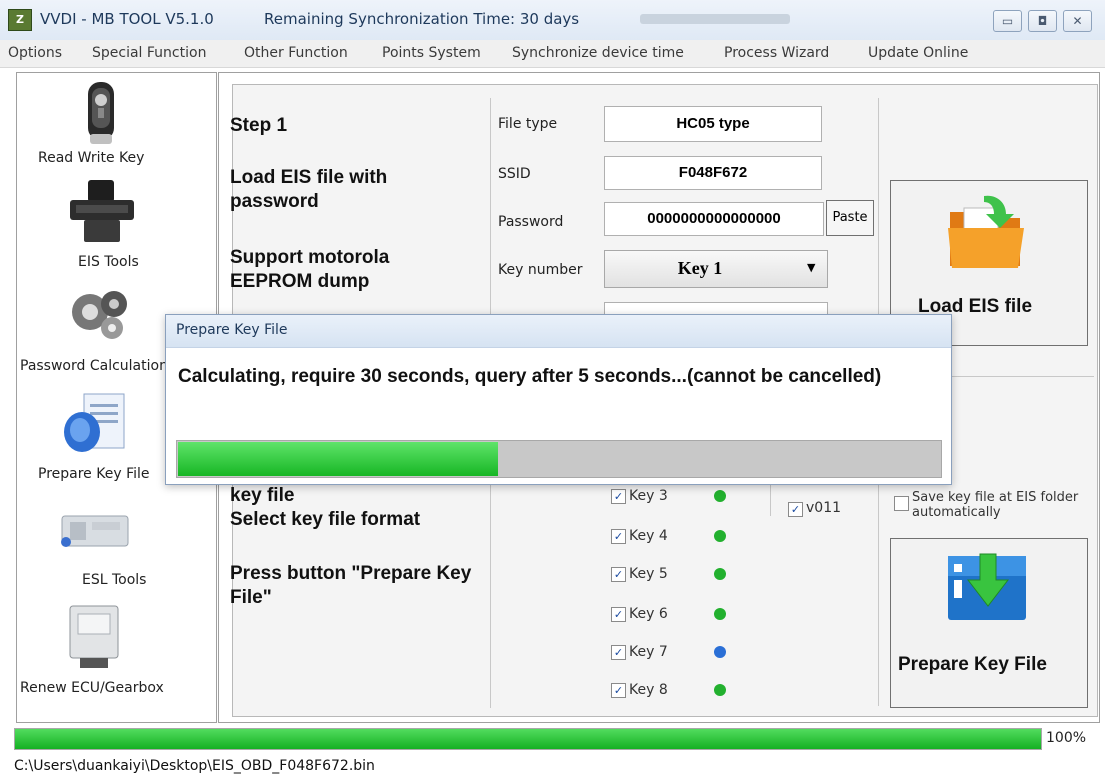 The width and height of the screenshot is (1105, 783). I want to click on password-field: 0000000000000000, so click(714, 219).